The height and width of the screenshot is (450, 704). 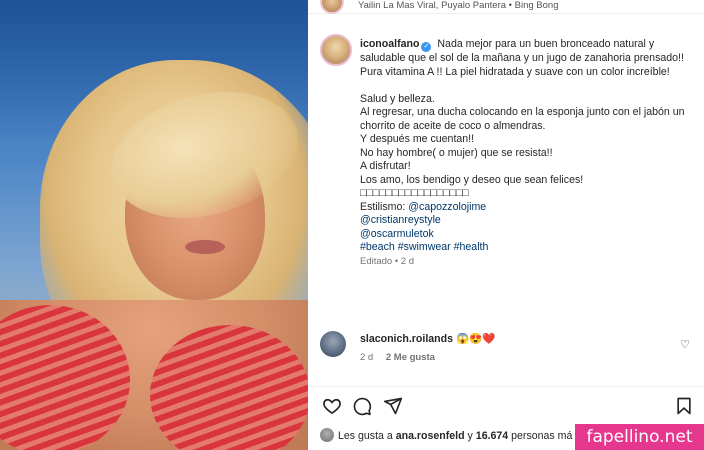 What do you see at coordinates (65, 377) in the screenshot?
I see `swimsuit-left` at bounding box center [65, 377].